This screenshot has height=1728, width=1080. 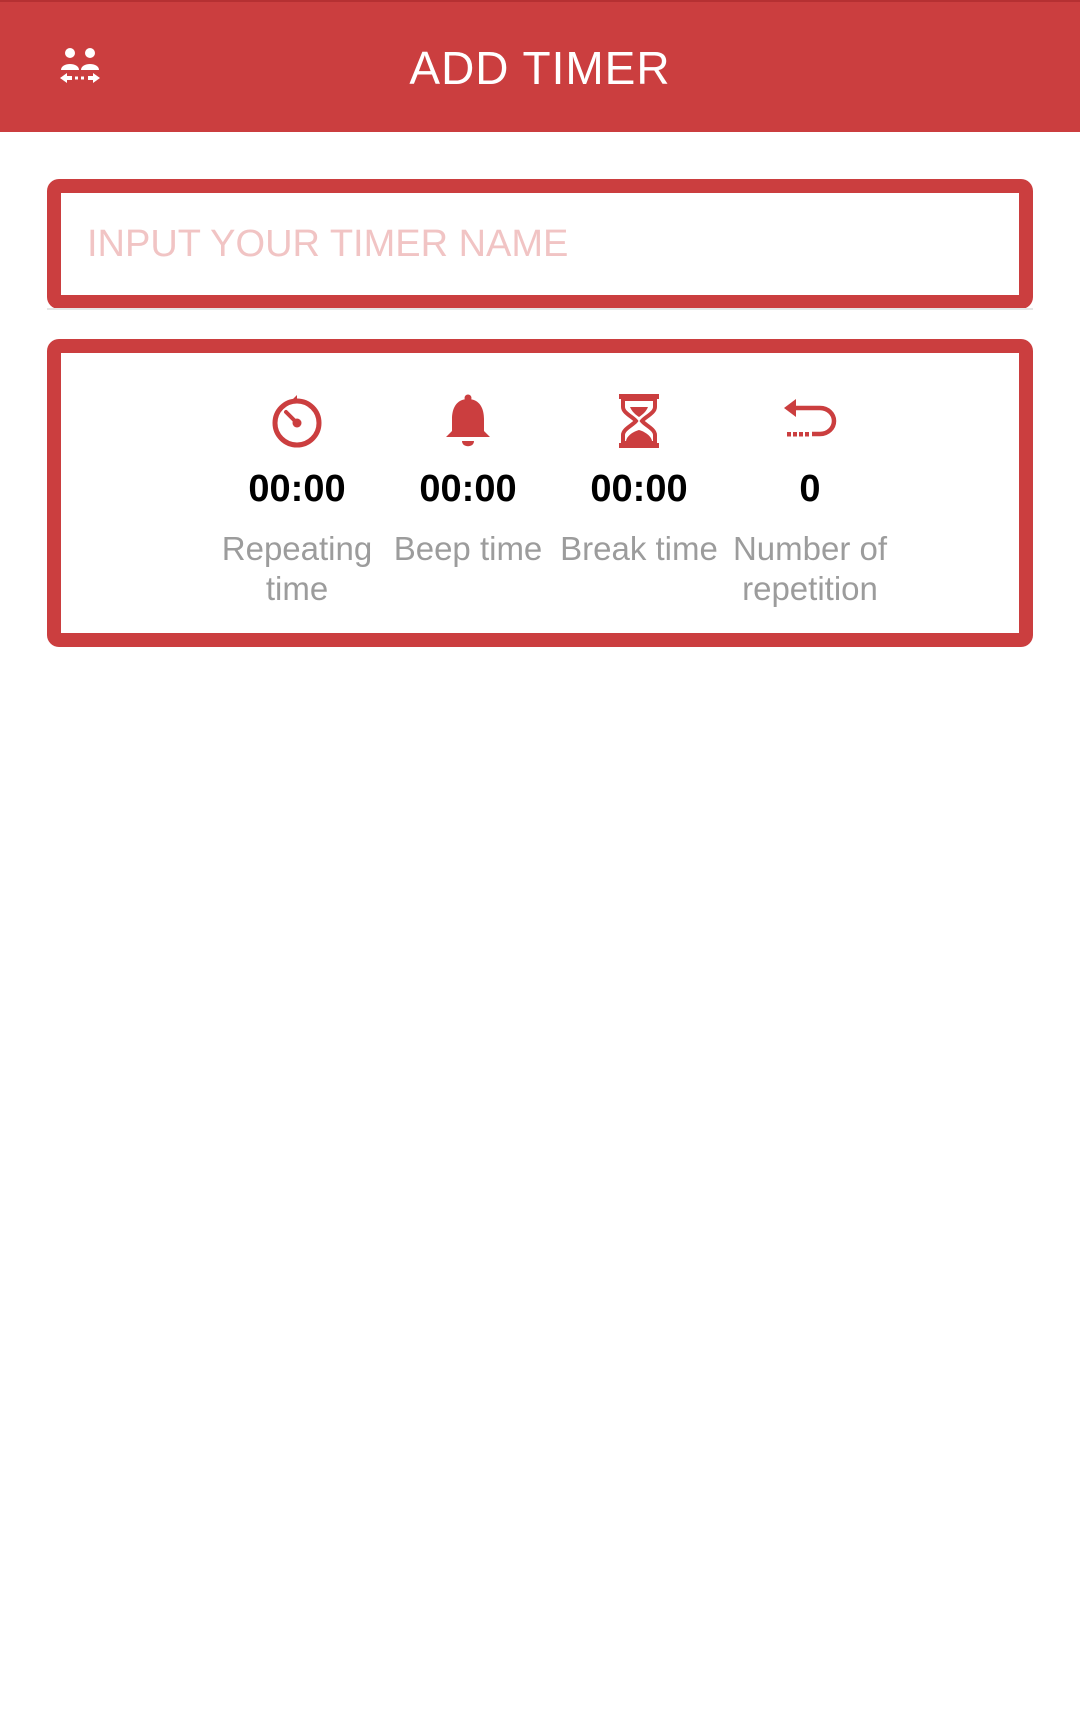 I want to click on beep-time-value: 00:00, so click(x=468, y=489).